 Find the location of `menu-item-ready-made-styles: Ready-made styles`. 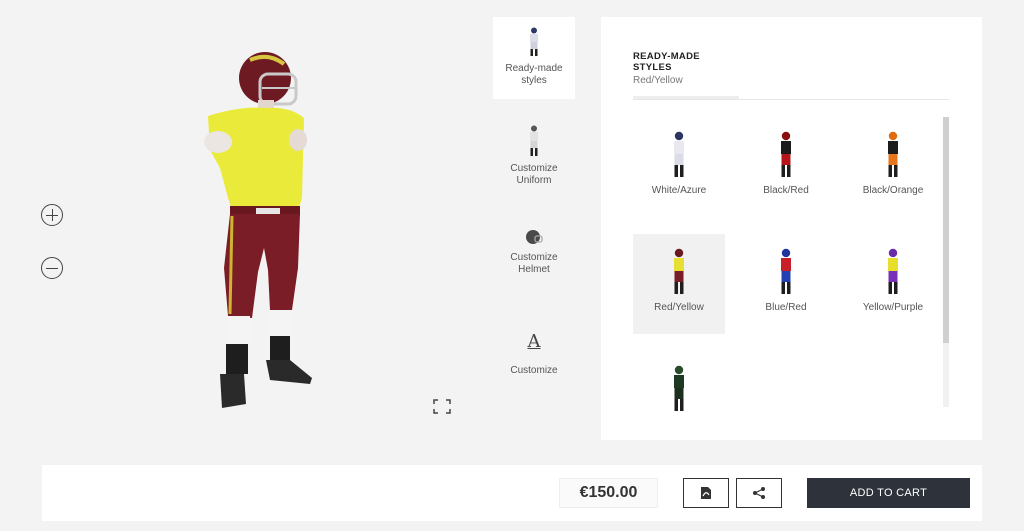

menu-item-ready-made-styles: Ready-made styles is located at coordinates (534, 58).